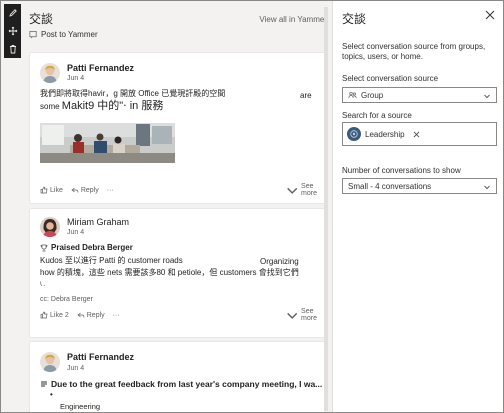  I want to click on praise-header: Praised Debra Berger, so click(86, 247).